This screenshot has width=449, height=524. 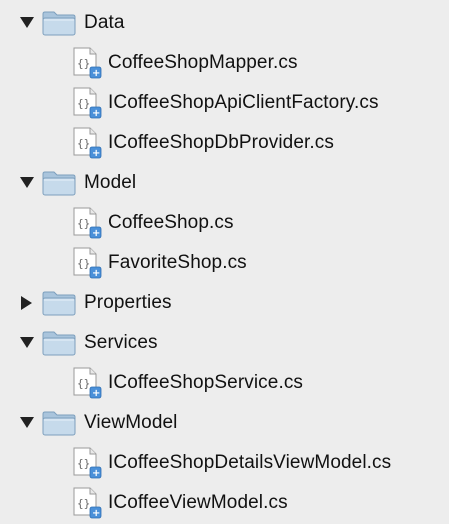 I want to click on tree-folder-services: Services, so click(x=224, y=343).